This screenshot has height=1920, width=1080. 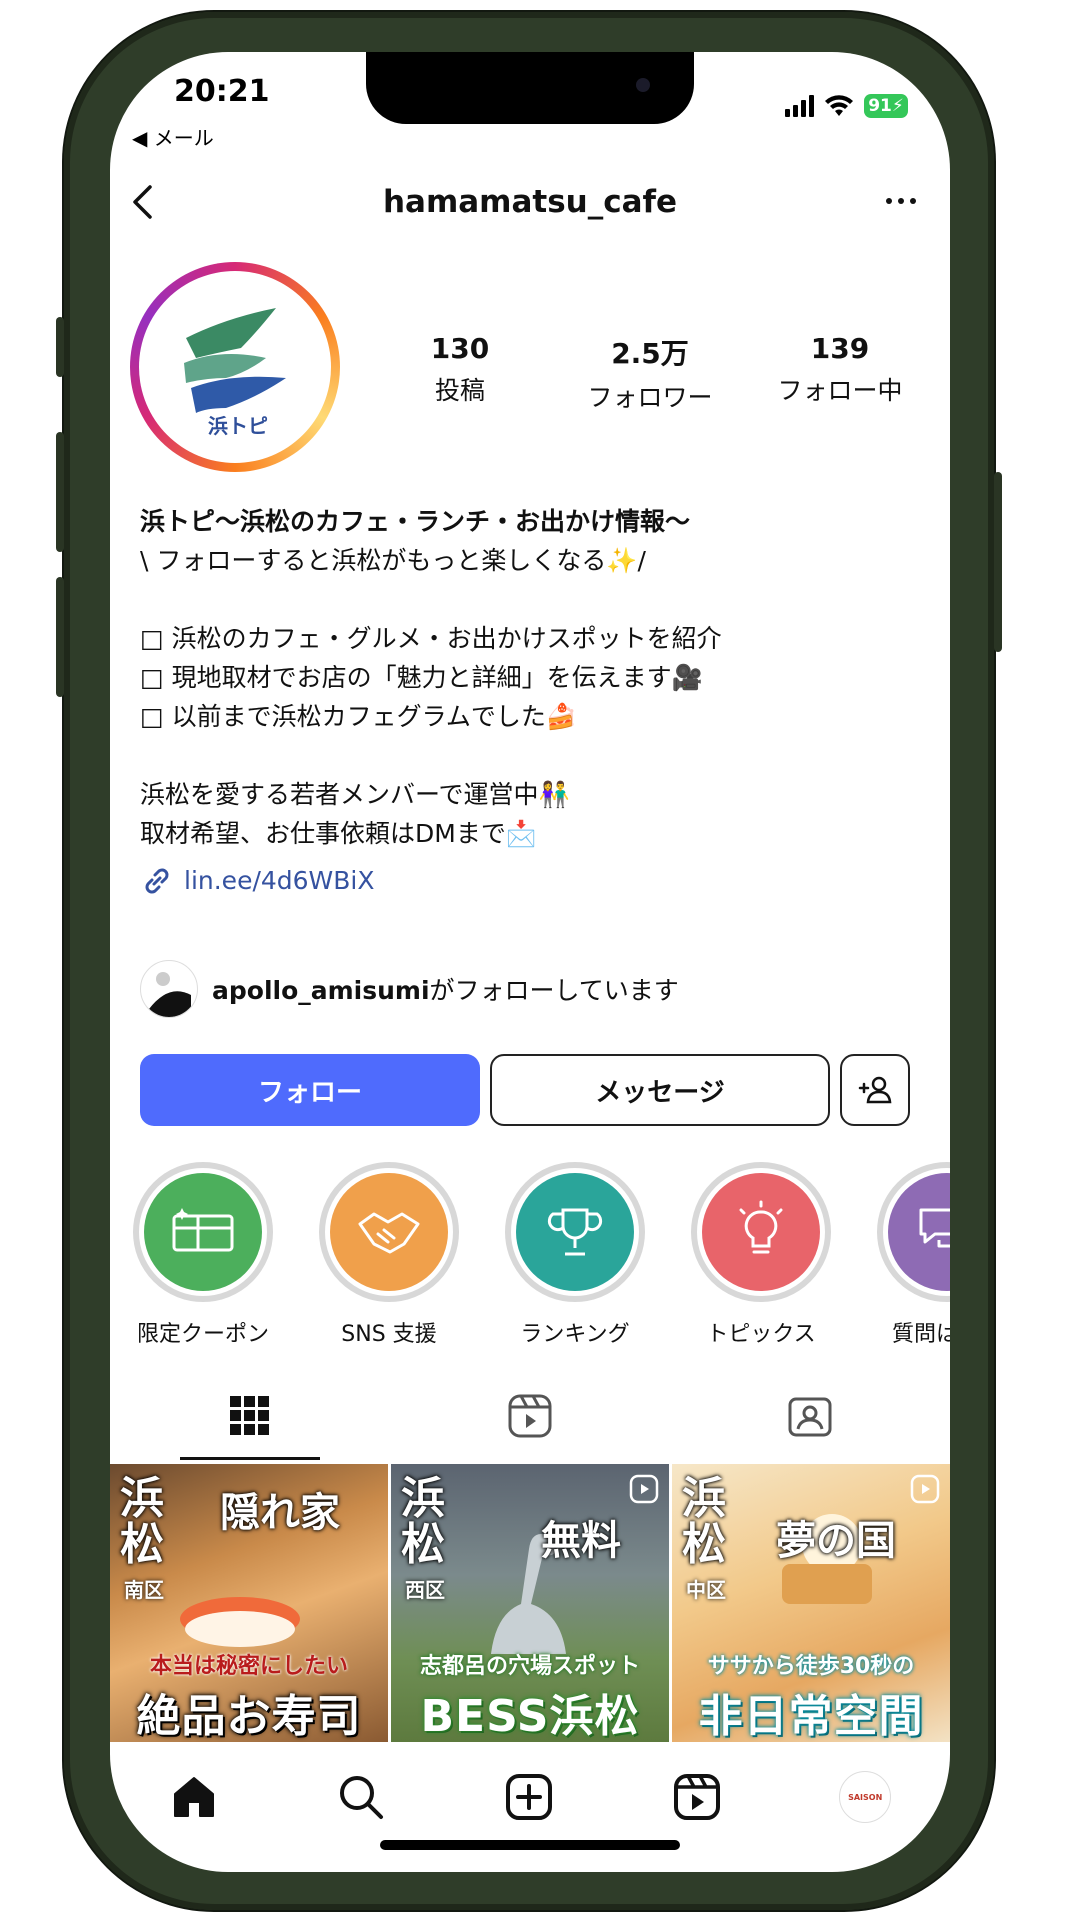 I want to click on post-ward: 西区, so click(x=425, y=1590).